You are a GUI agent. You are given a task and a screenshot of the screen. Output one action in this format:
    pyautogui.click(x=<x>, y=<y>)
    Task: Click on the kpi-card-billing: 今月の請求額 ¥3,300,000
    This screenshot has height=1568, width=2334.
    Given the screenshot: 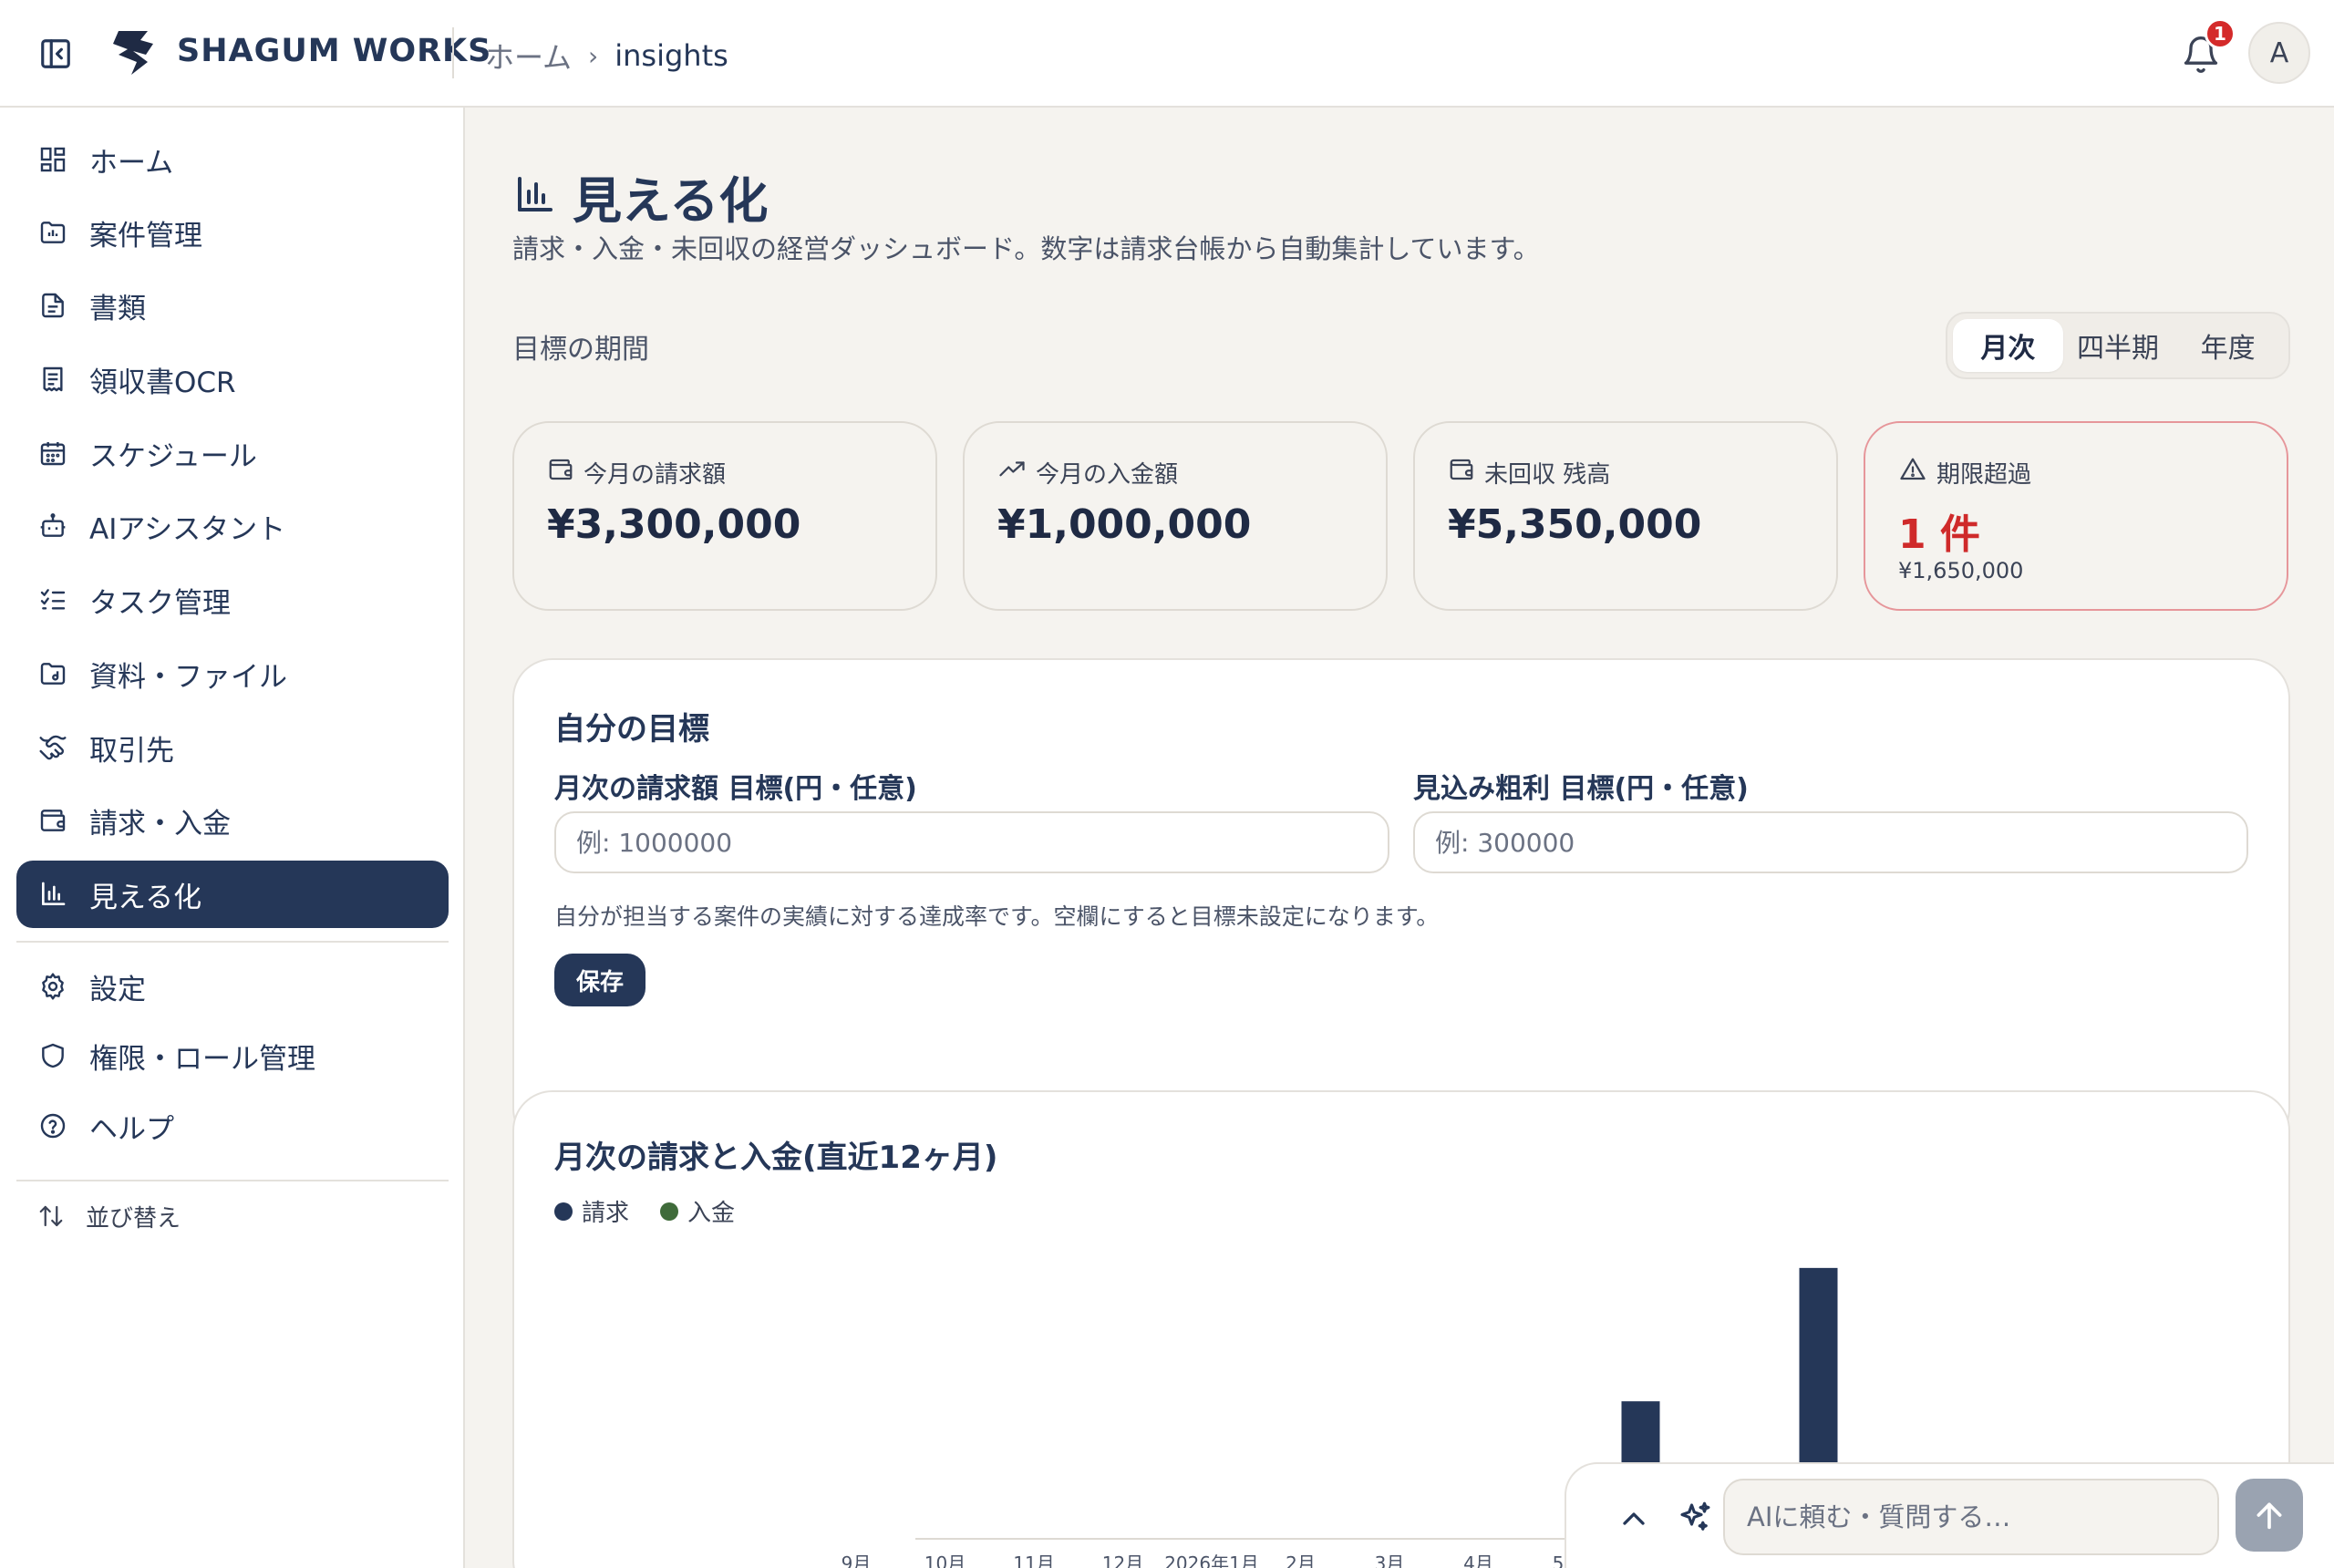 What is the action you would take?
    pyautogui.click(x=725, y=516)
    